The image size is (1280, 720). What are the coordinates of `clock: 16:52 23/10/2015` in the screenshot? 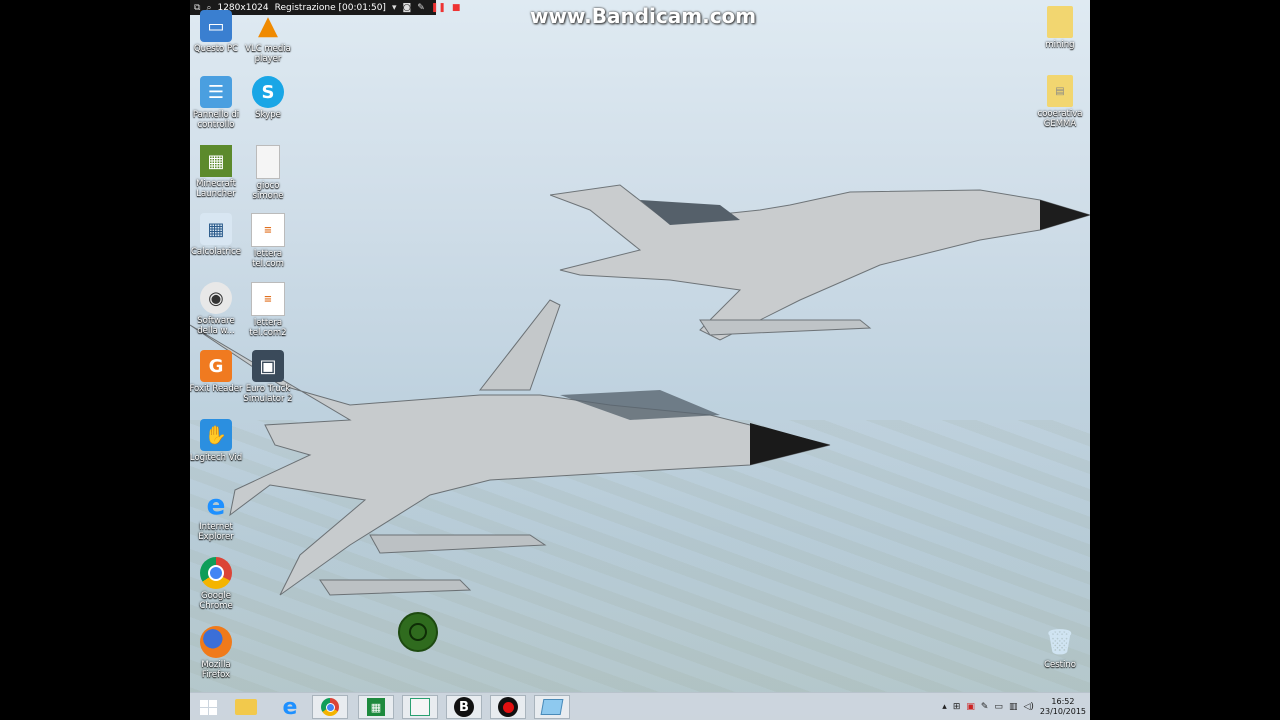 It's located at (1063, 707).